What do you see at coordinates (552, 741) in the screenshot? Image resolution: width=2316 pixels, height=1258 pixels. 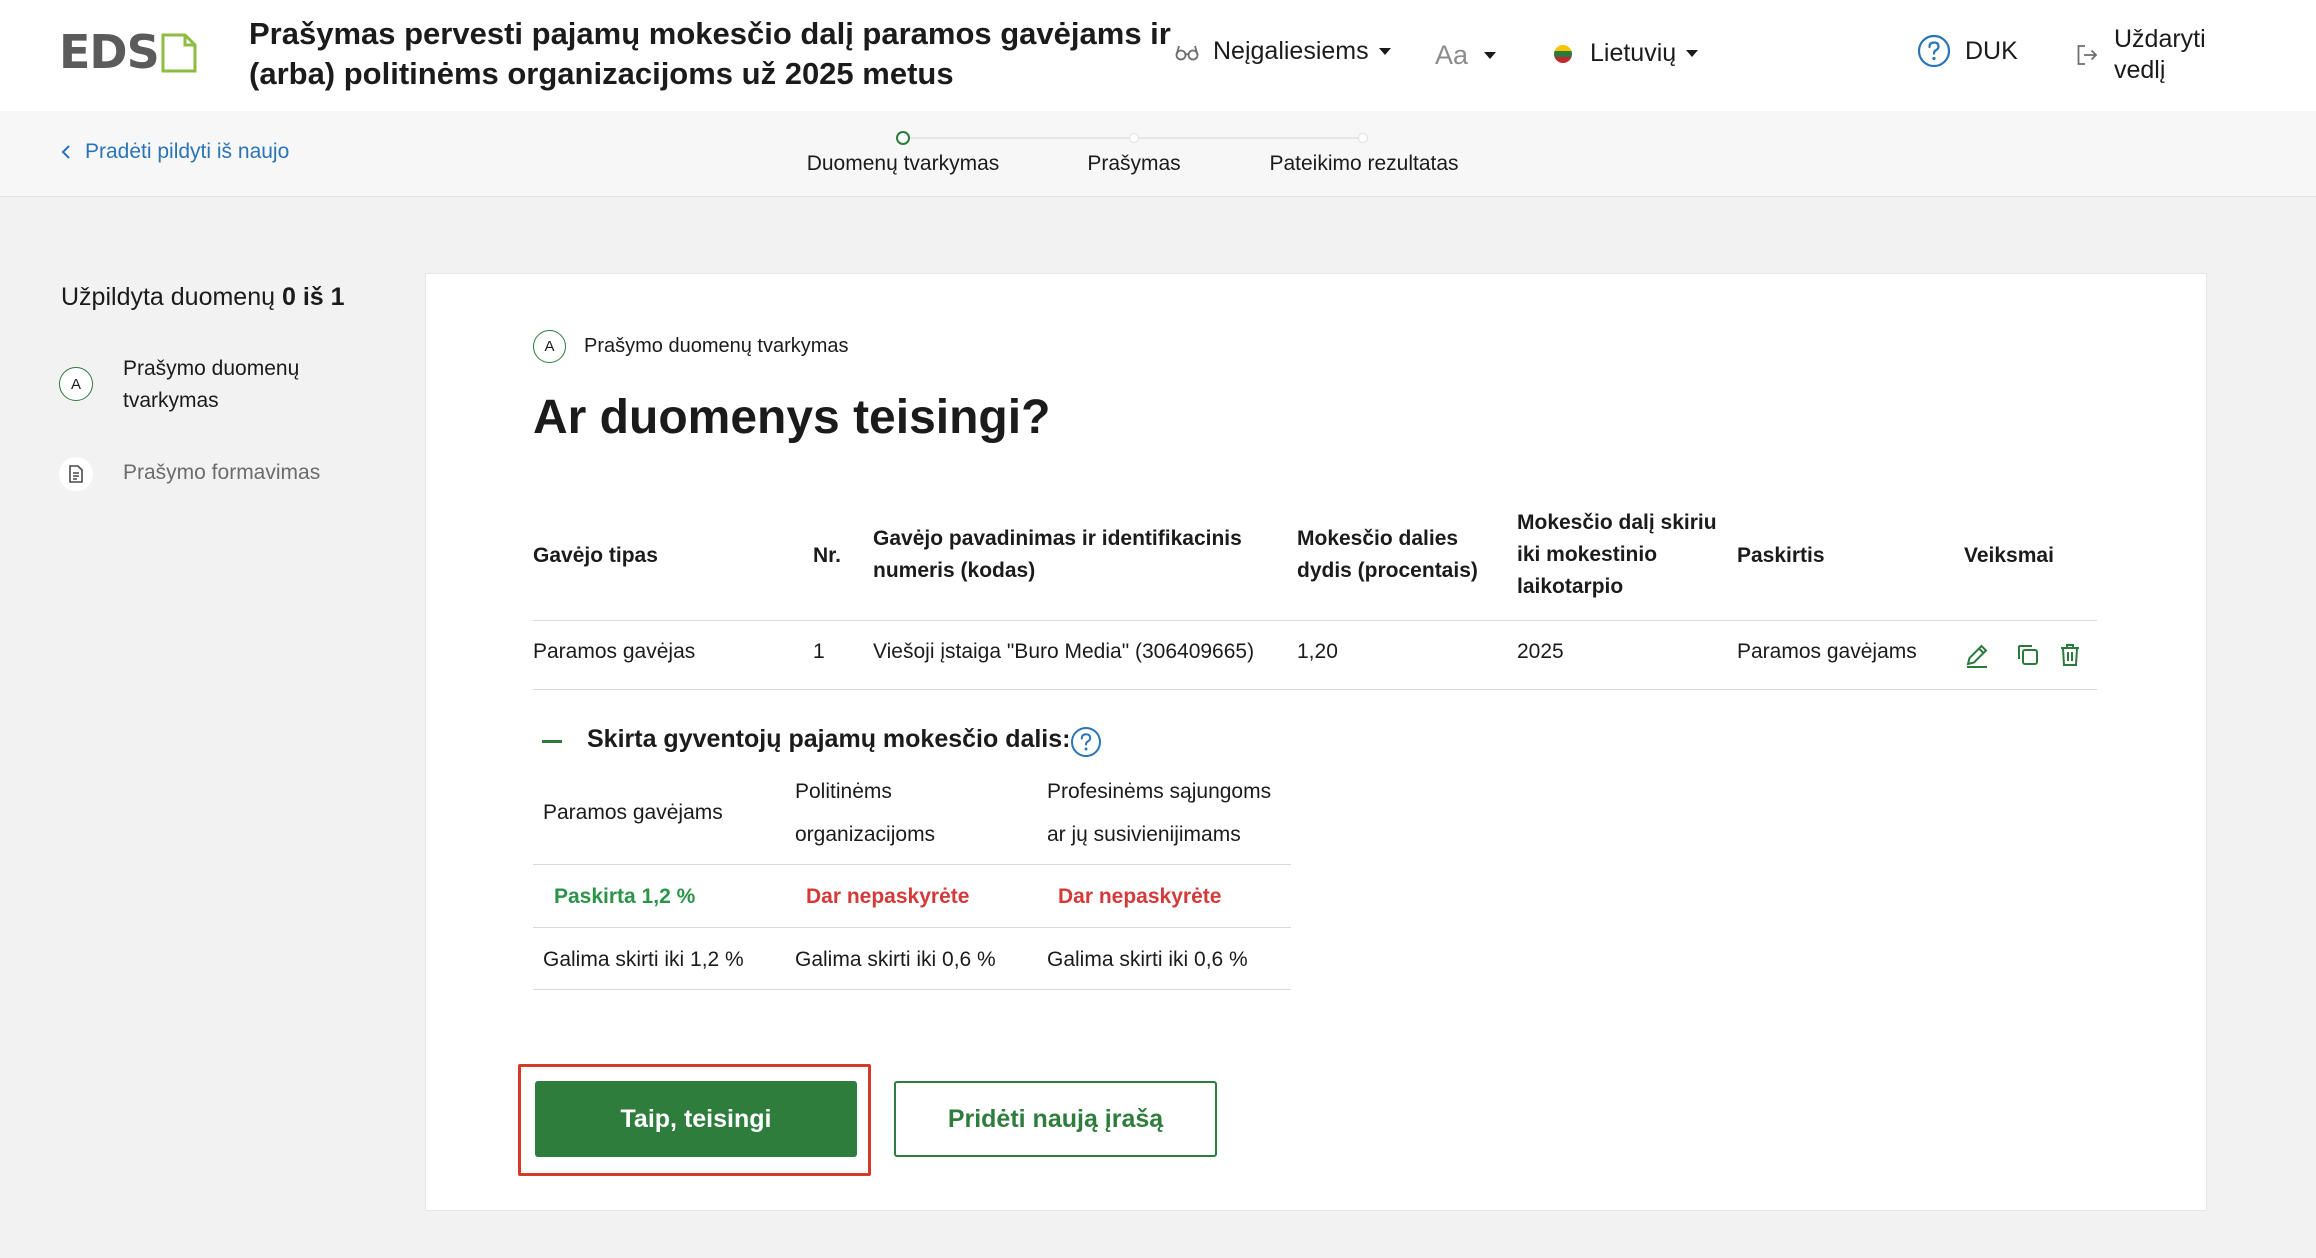 I see `collapse-icon` at bounding box center [552, 741].